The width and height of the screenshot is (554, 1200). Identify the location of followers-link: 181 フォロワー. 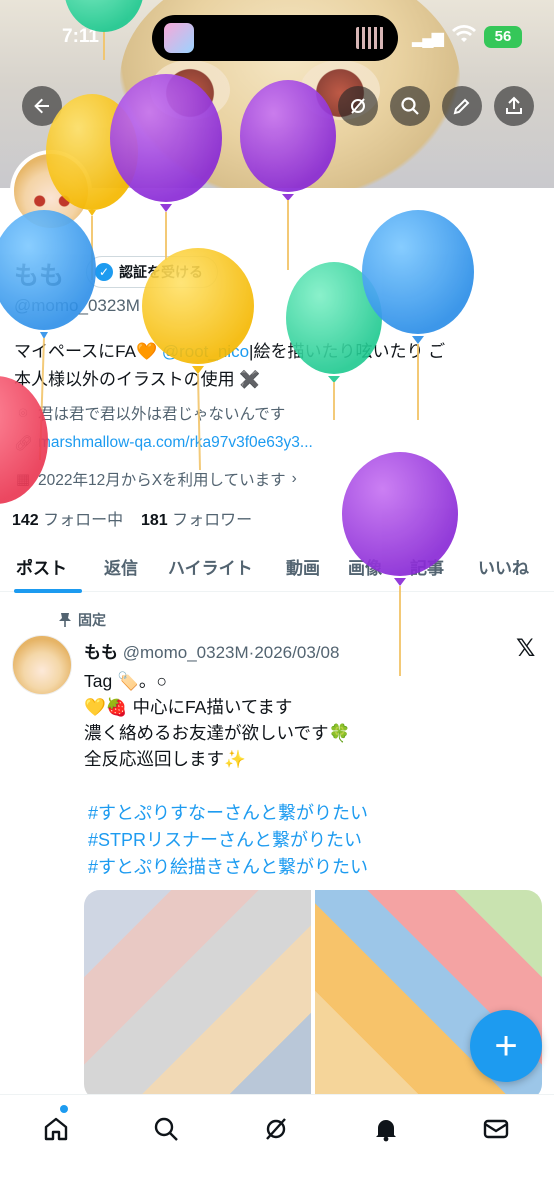
(196, 520).